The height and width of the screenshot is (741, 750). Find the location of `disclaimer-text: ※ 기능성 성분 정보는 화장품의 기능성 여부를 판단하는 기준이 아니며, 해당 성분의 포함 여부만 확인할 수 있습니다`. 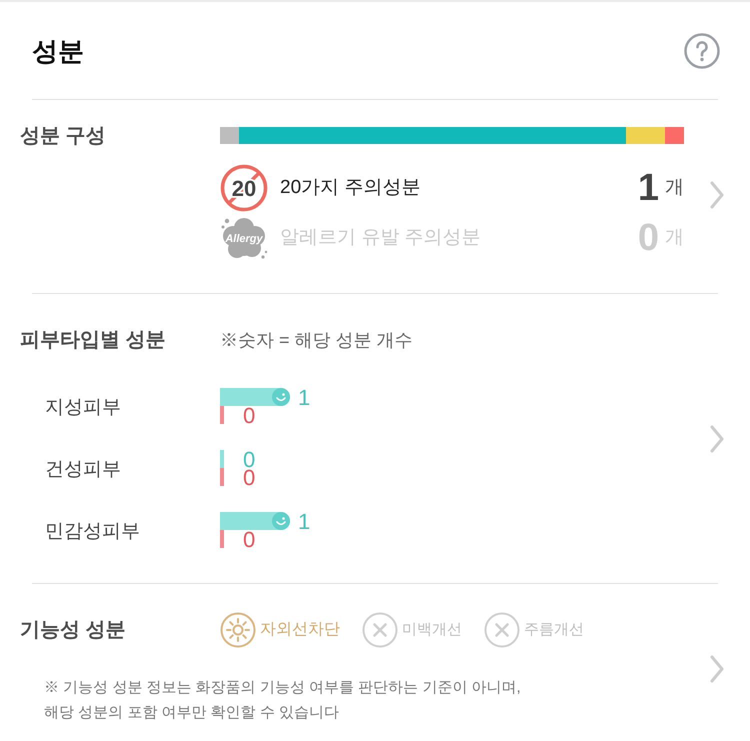

disclaimer-text: ※ 기능성 성분 정보는 화장품의 기능성 여부를 판단하는 기준이 아니며, 해당 성분의 포함 여부만 확인할 수 있습니다 is located at coordinates (283, 700).